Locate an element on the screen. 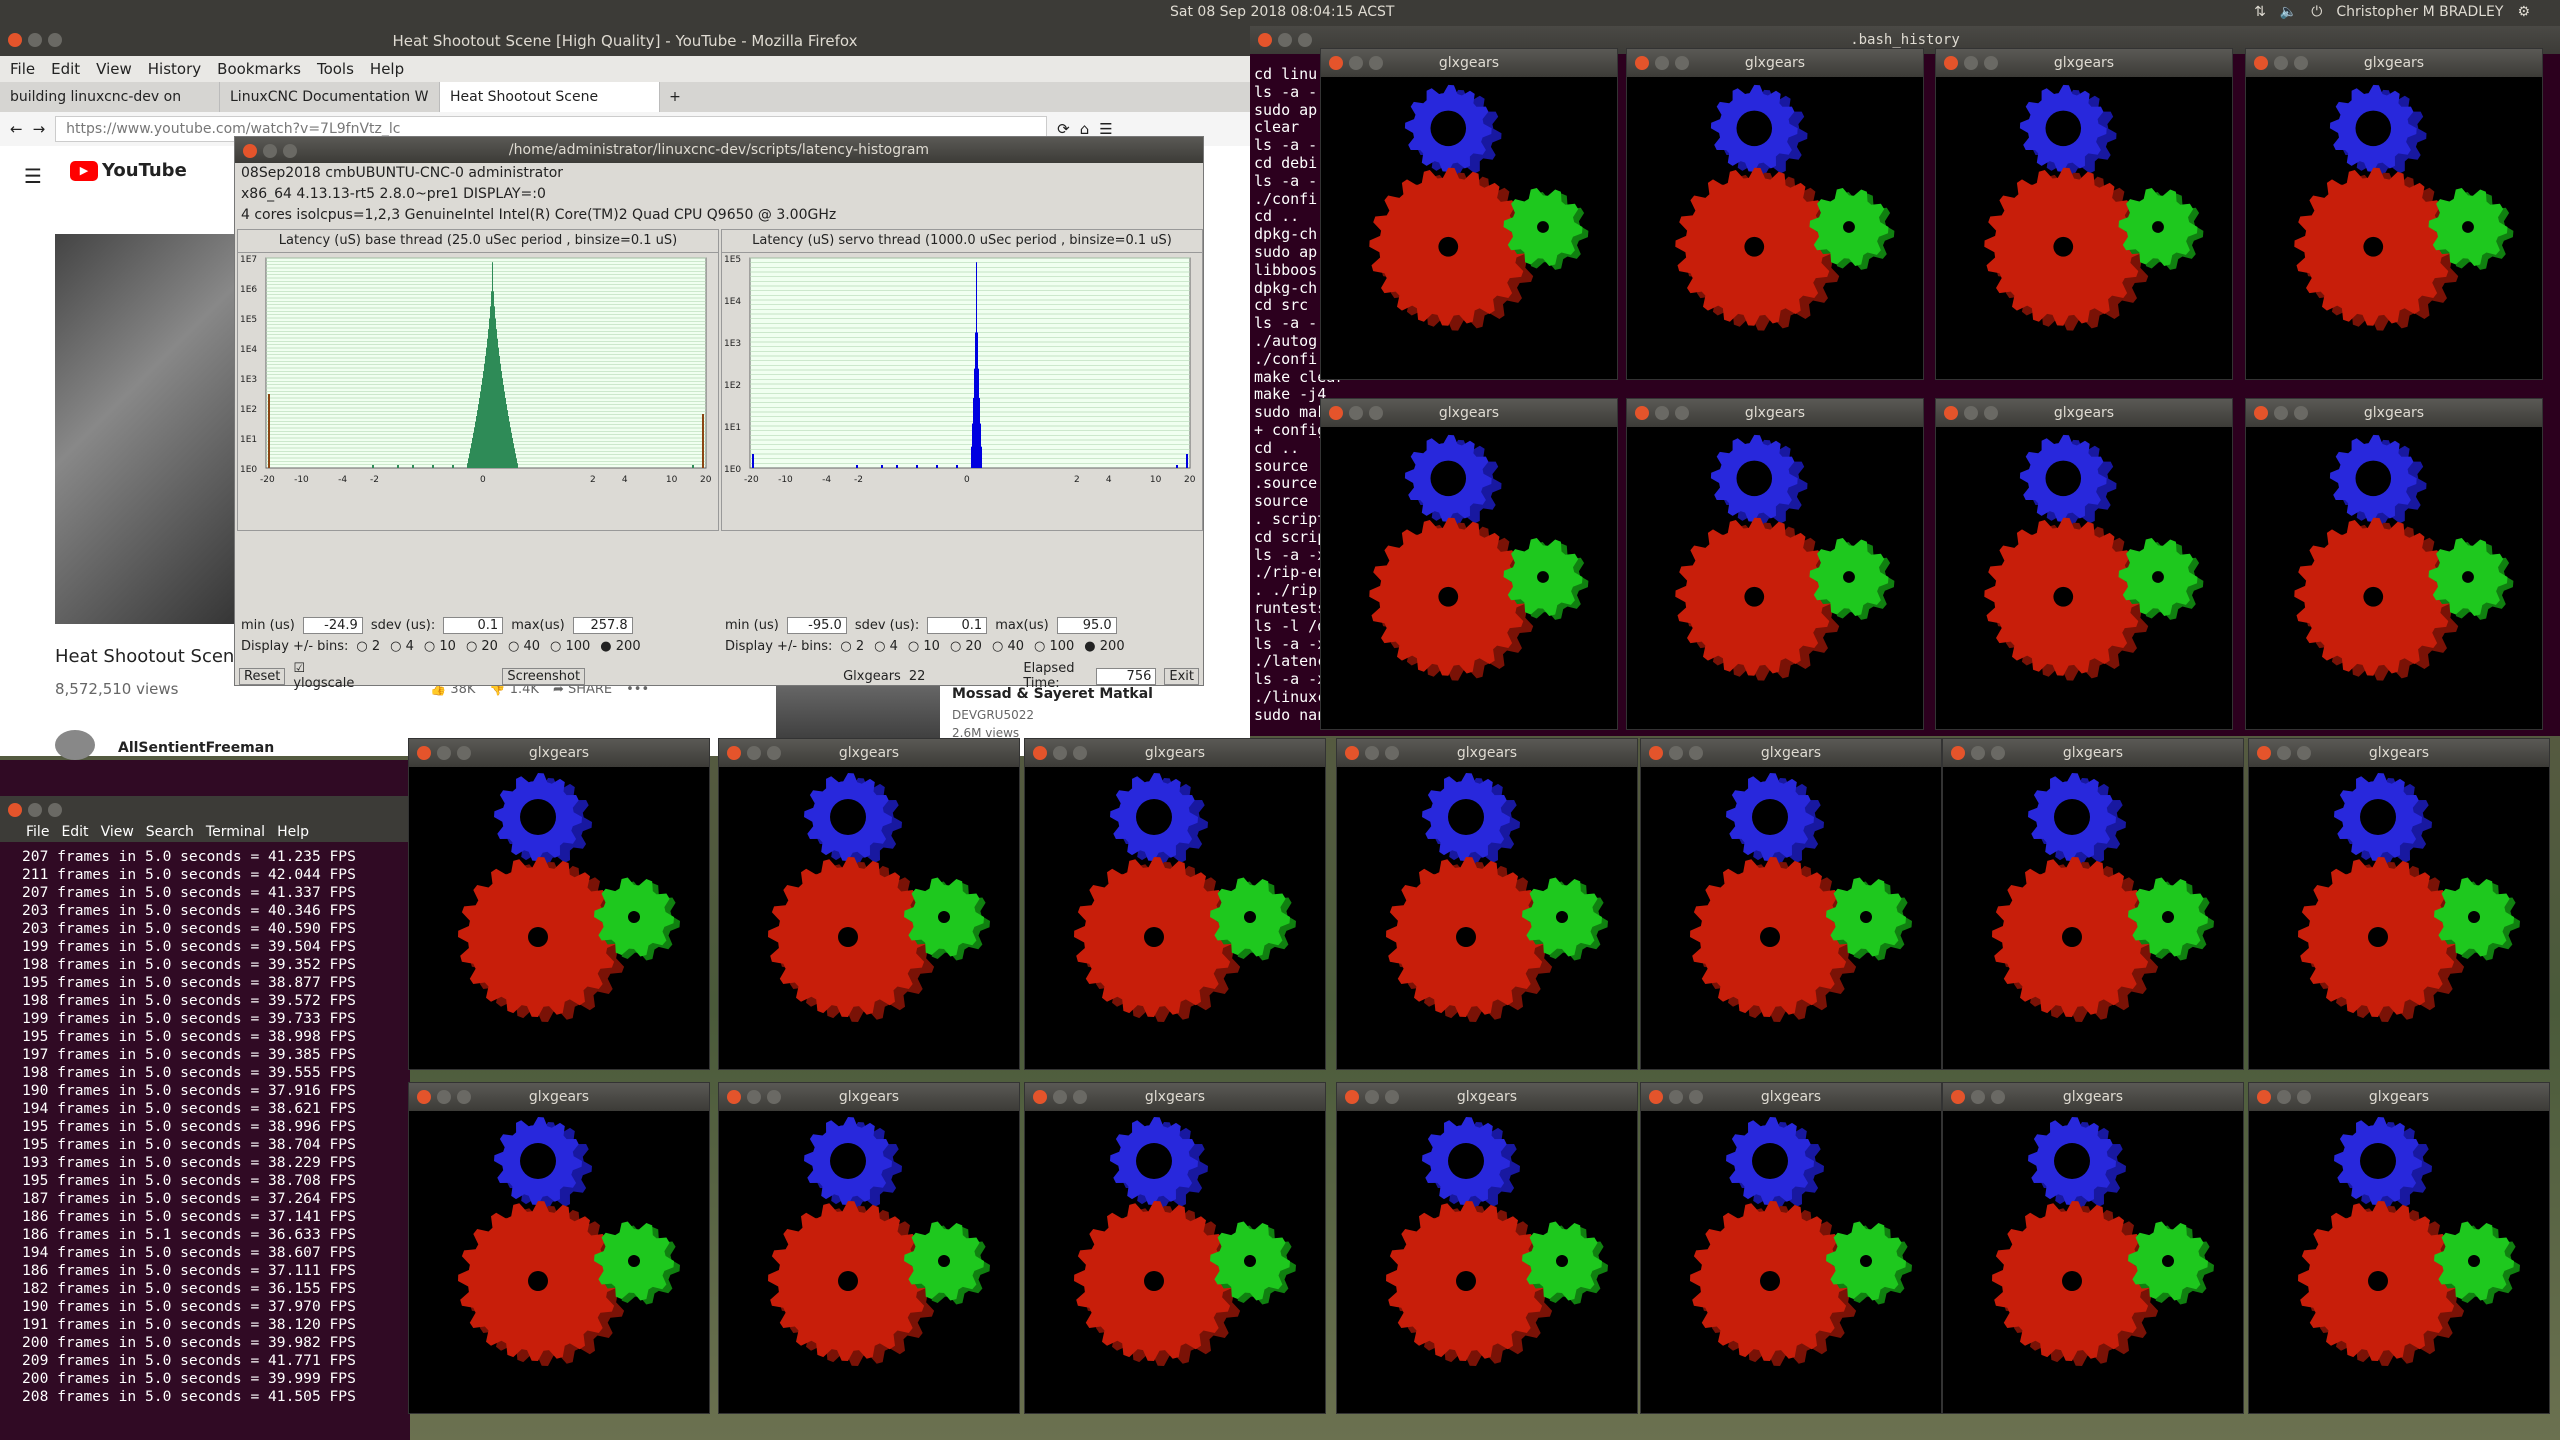 Image resolution: width=2560 pixels, height=1440 pixels. menu-tools: Tools is located at coordinates (335, 69).